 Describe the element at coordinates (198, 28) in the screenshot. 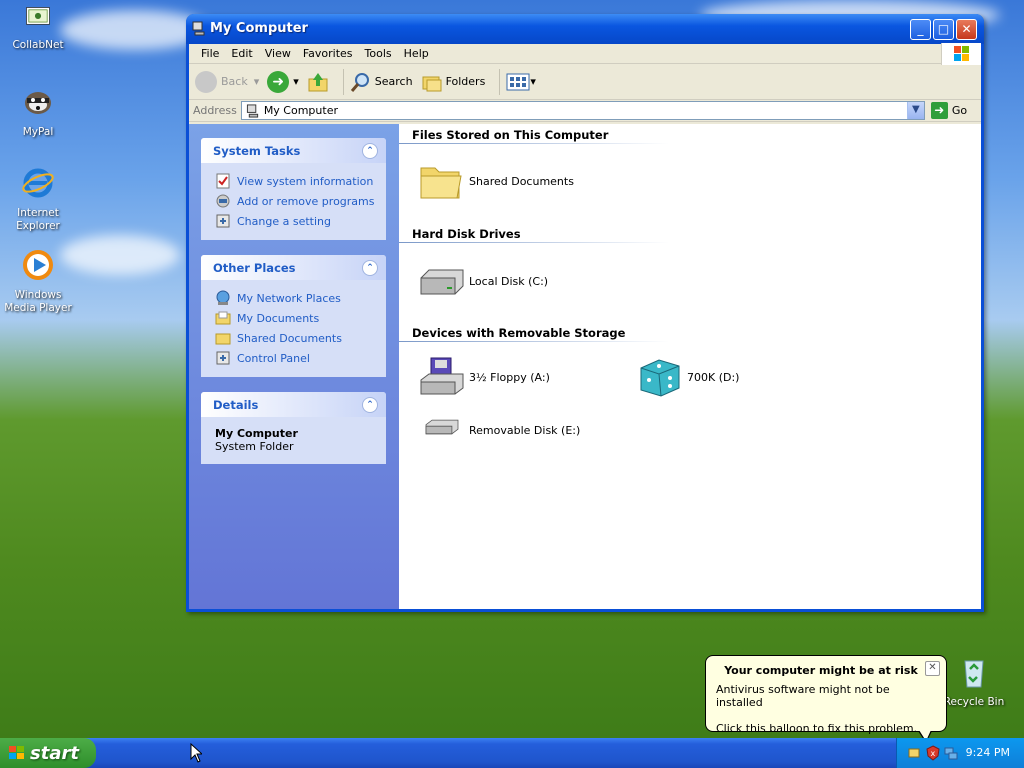

I see `computer-icon` at that location.